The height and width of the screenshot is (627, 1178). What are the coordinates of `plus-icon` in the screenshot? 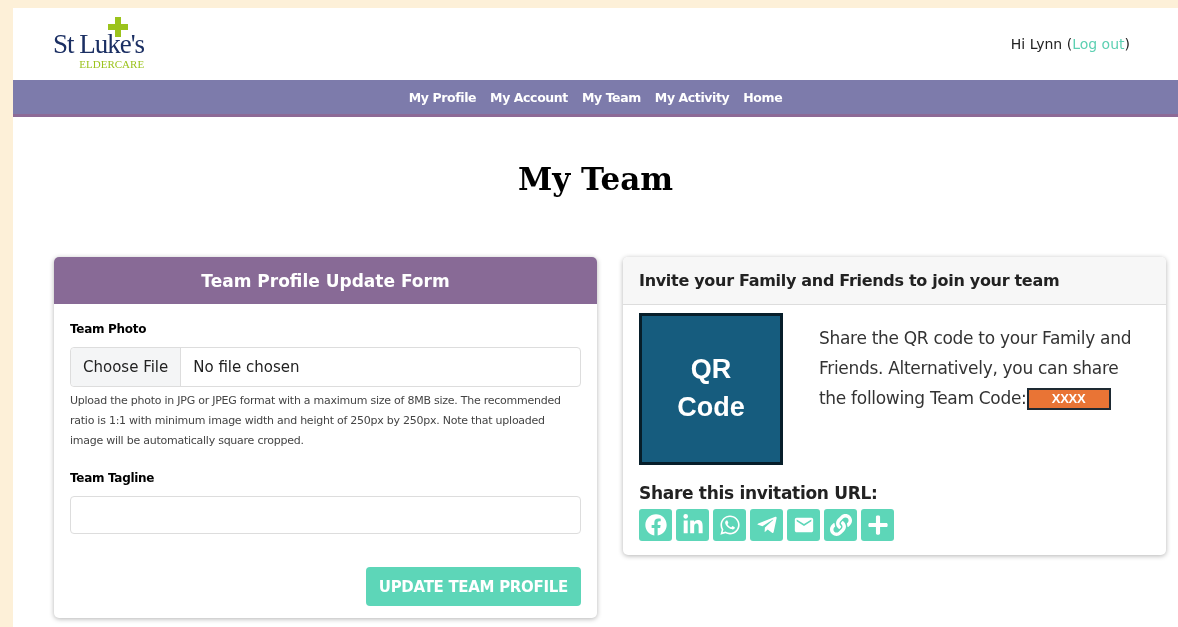 It's located at (877, 525).